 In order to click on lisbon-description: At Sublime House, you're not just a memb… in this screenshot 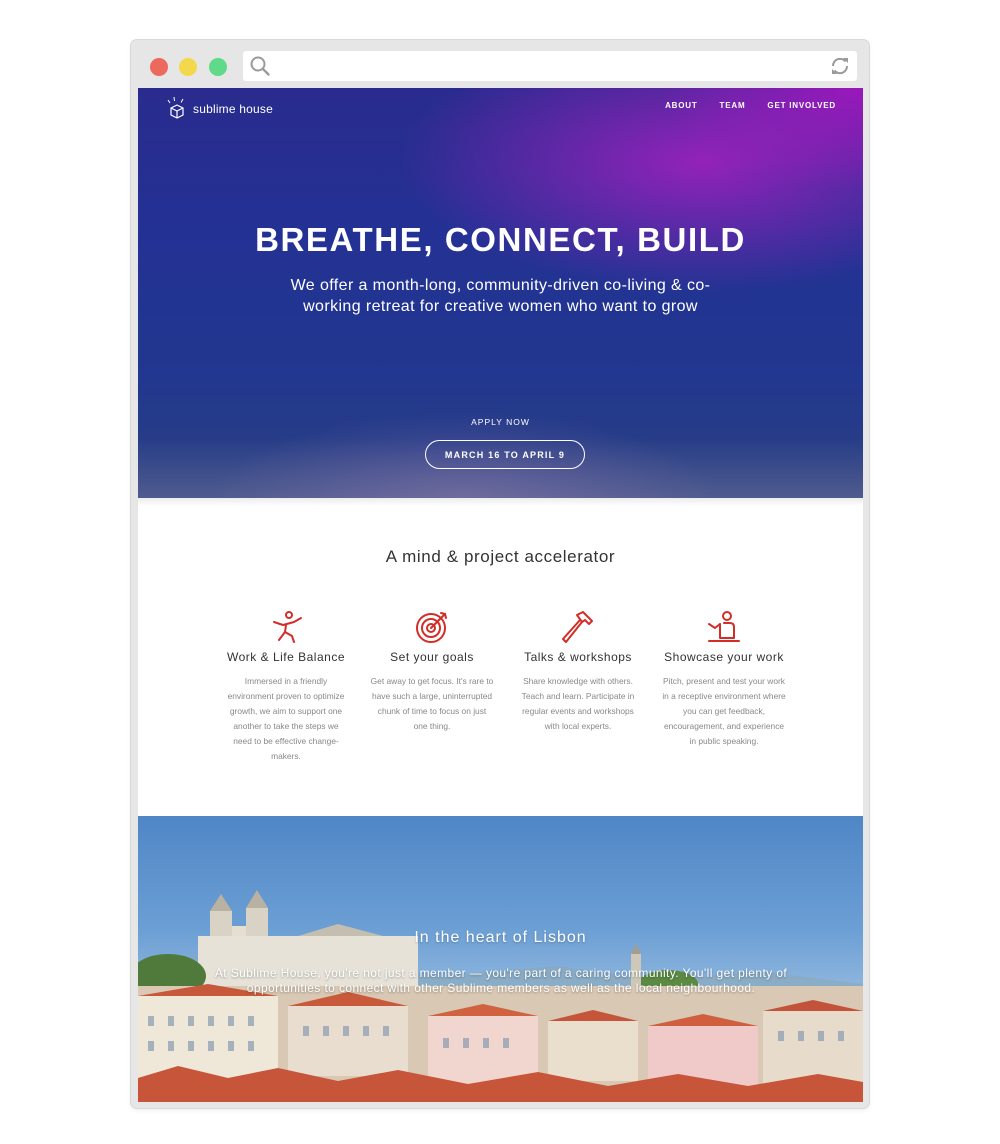, I will do `click(501, 980)`.